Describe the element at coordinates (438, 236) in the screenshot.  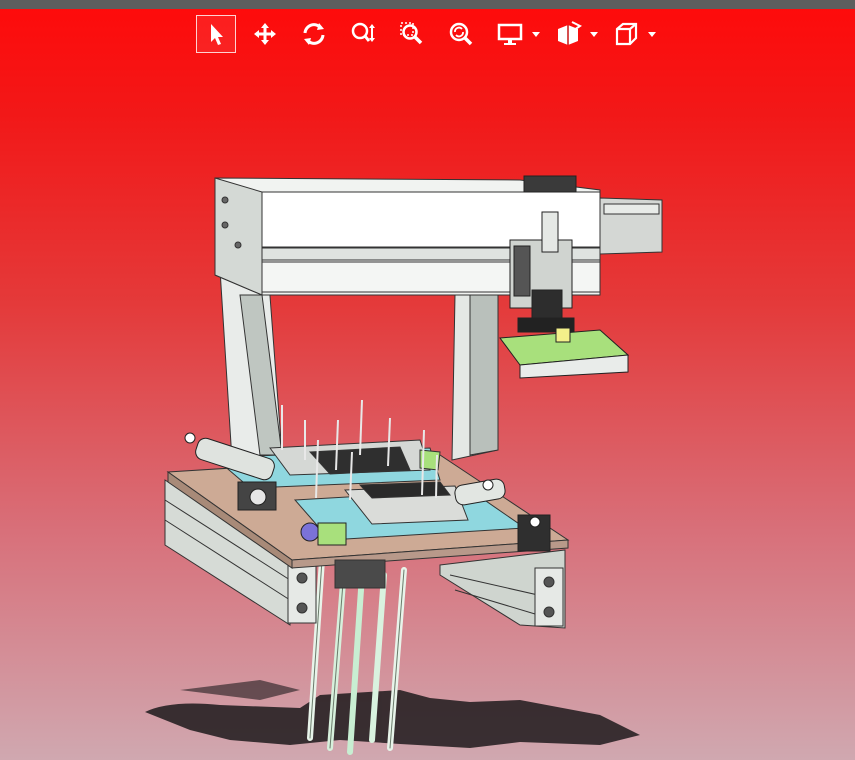
I see `gantry-beam` at that location.